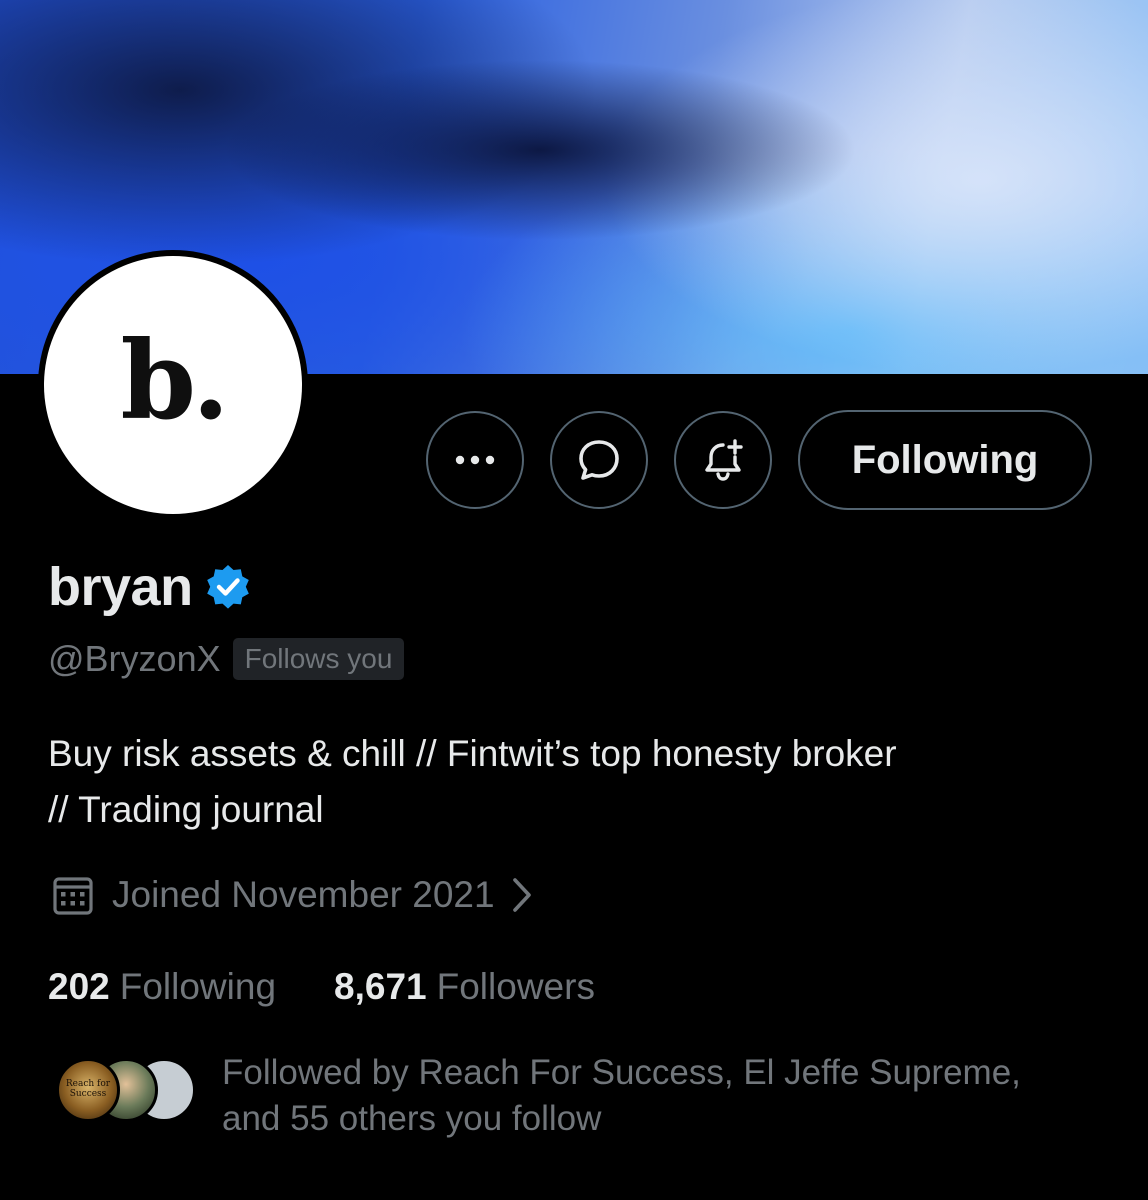 The image size is (1148, 1200). I want to click on avatar-logo-text: b., so click(174, 381).